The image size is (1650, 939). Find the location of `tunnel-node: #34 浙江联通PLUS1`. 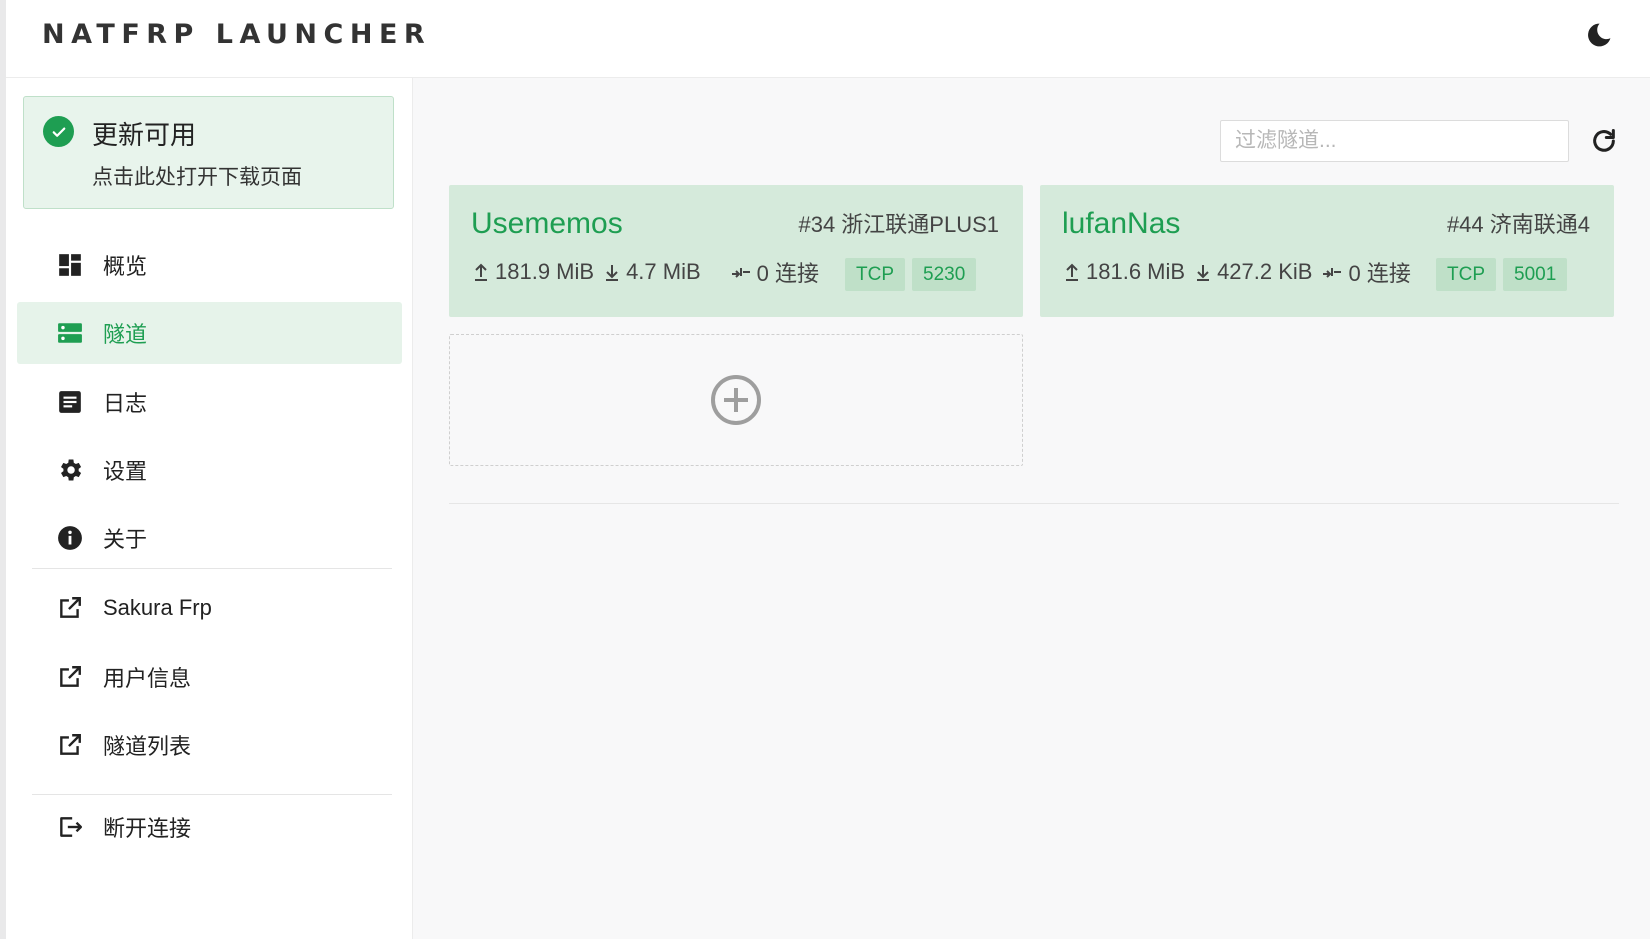

tunnel-node: #34 浙江联通PLUS1 is located at coordinates (898, 224).